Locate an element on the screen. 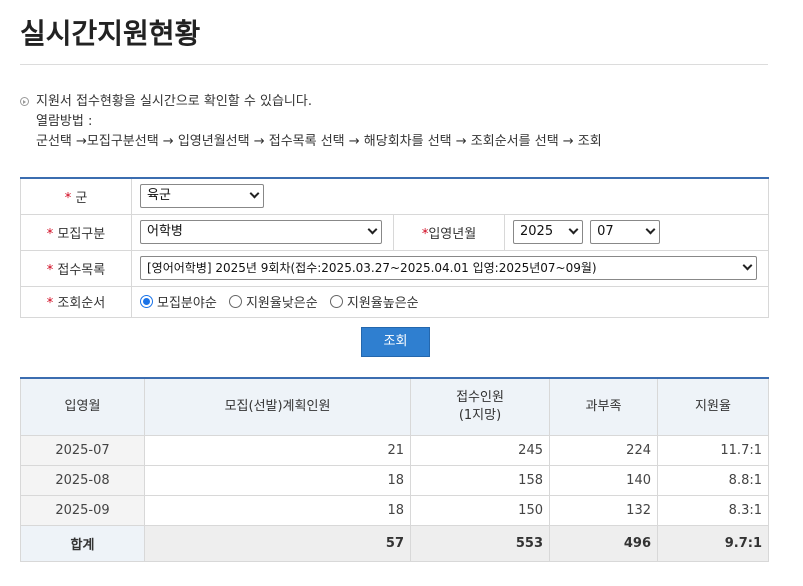  army-label: * 군 is located at coordinates (76, 196).